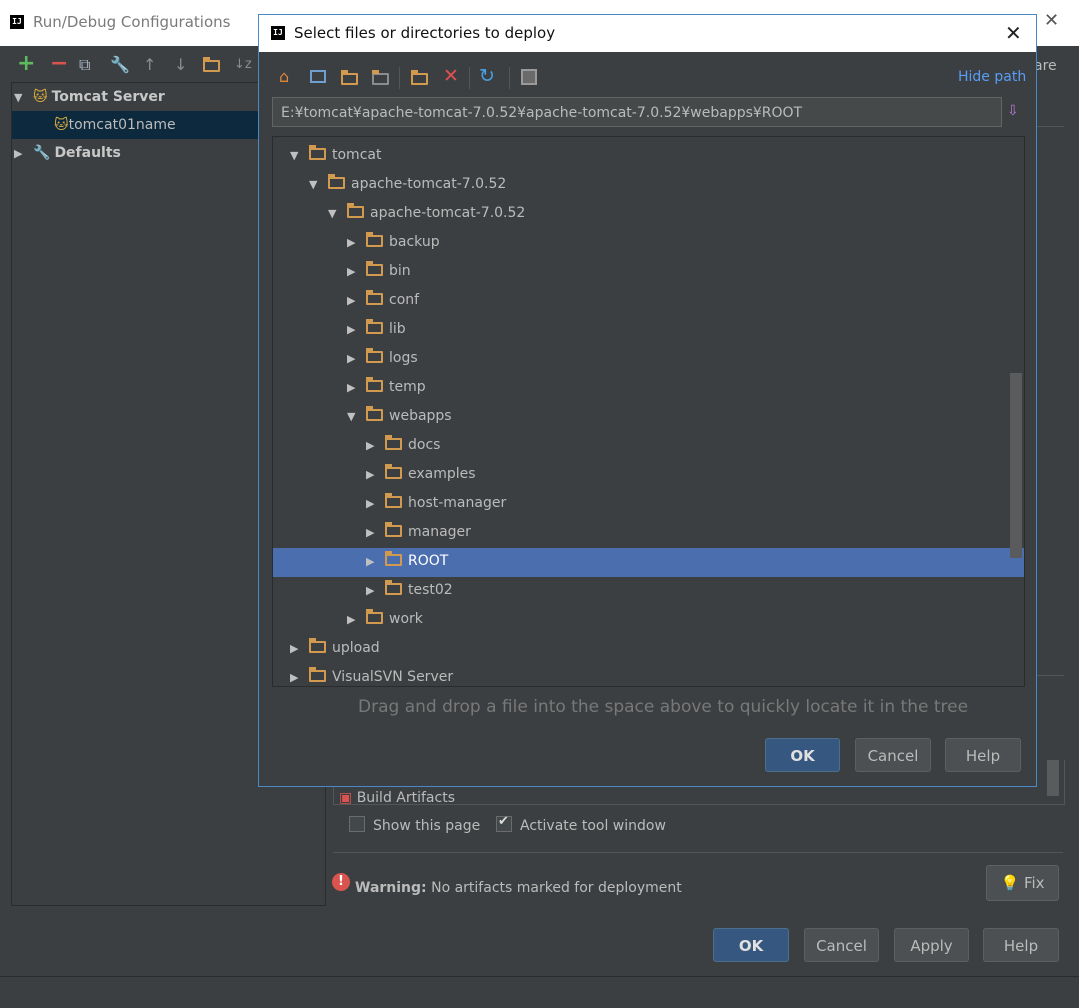 The width and height of the screenshot is (1079, 1008). What do you see at coordinates (428, 561) in the screenshot?
I see `tree-node-label: ROOT` at bounding box center [428, 561].